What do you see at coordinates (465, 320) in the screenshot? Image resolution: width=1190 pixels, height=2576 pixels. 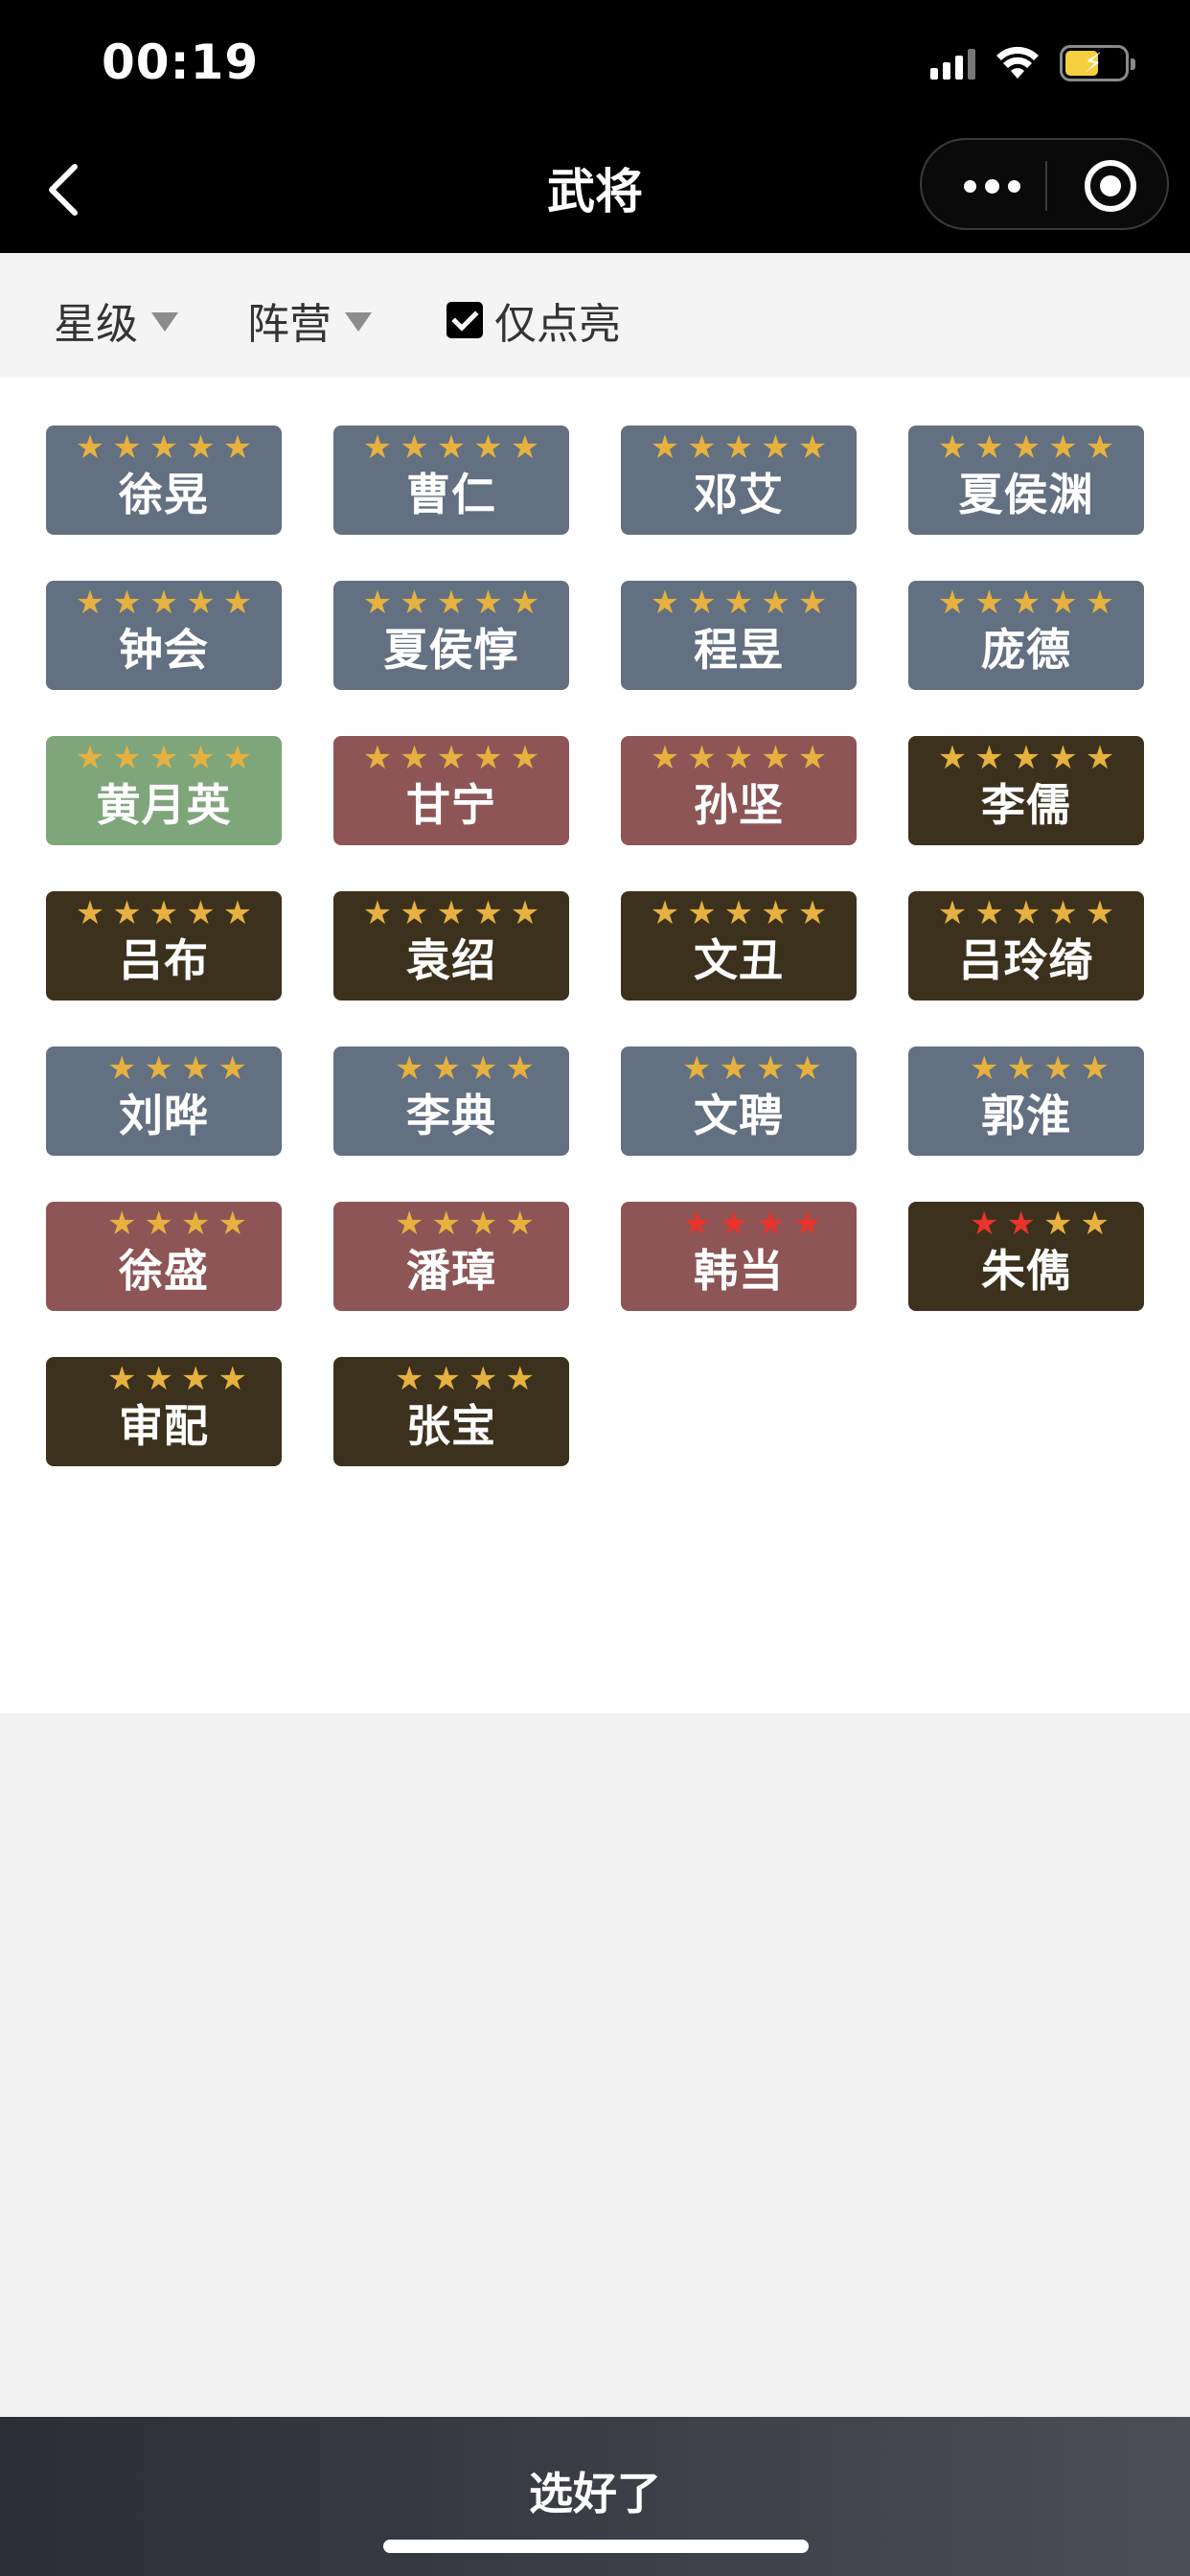 I see `lit-only-checkbox` at bounding box center [465, 320].